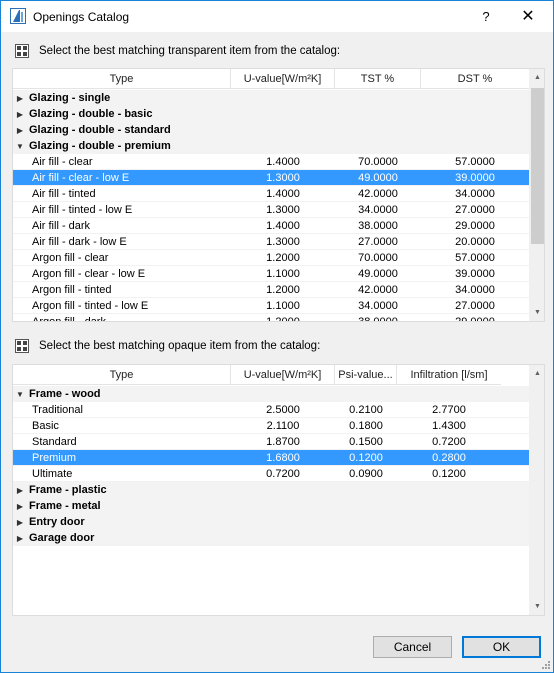 Image resolution: width=554 pixels, height=673 pixels. What do you see at coordinates (271, 146) in the screenshot?
I see `tree-group-row: ▼ Glazing - double - premium` at bounding box center [271, 146].